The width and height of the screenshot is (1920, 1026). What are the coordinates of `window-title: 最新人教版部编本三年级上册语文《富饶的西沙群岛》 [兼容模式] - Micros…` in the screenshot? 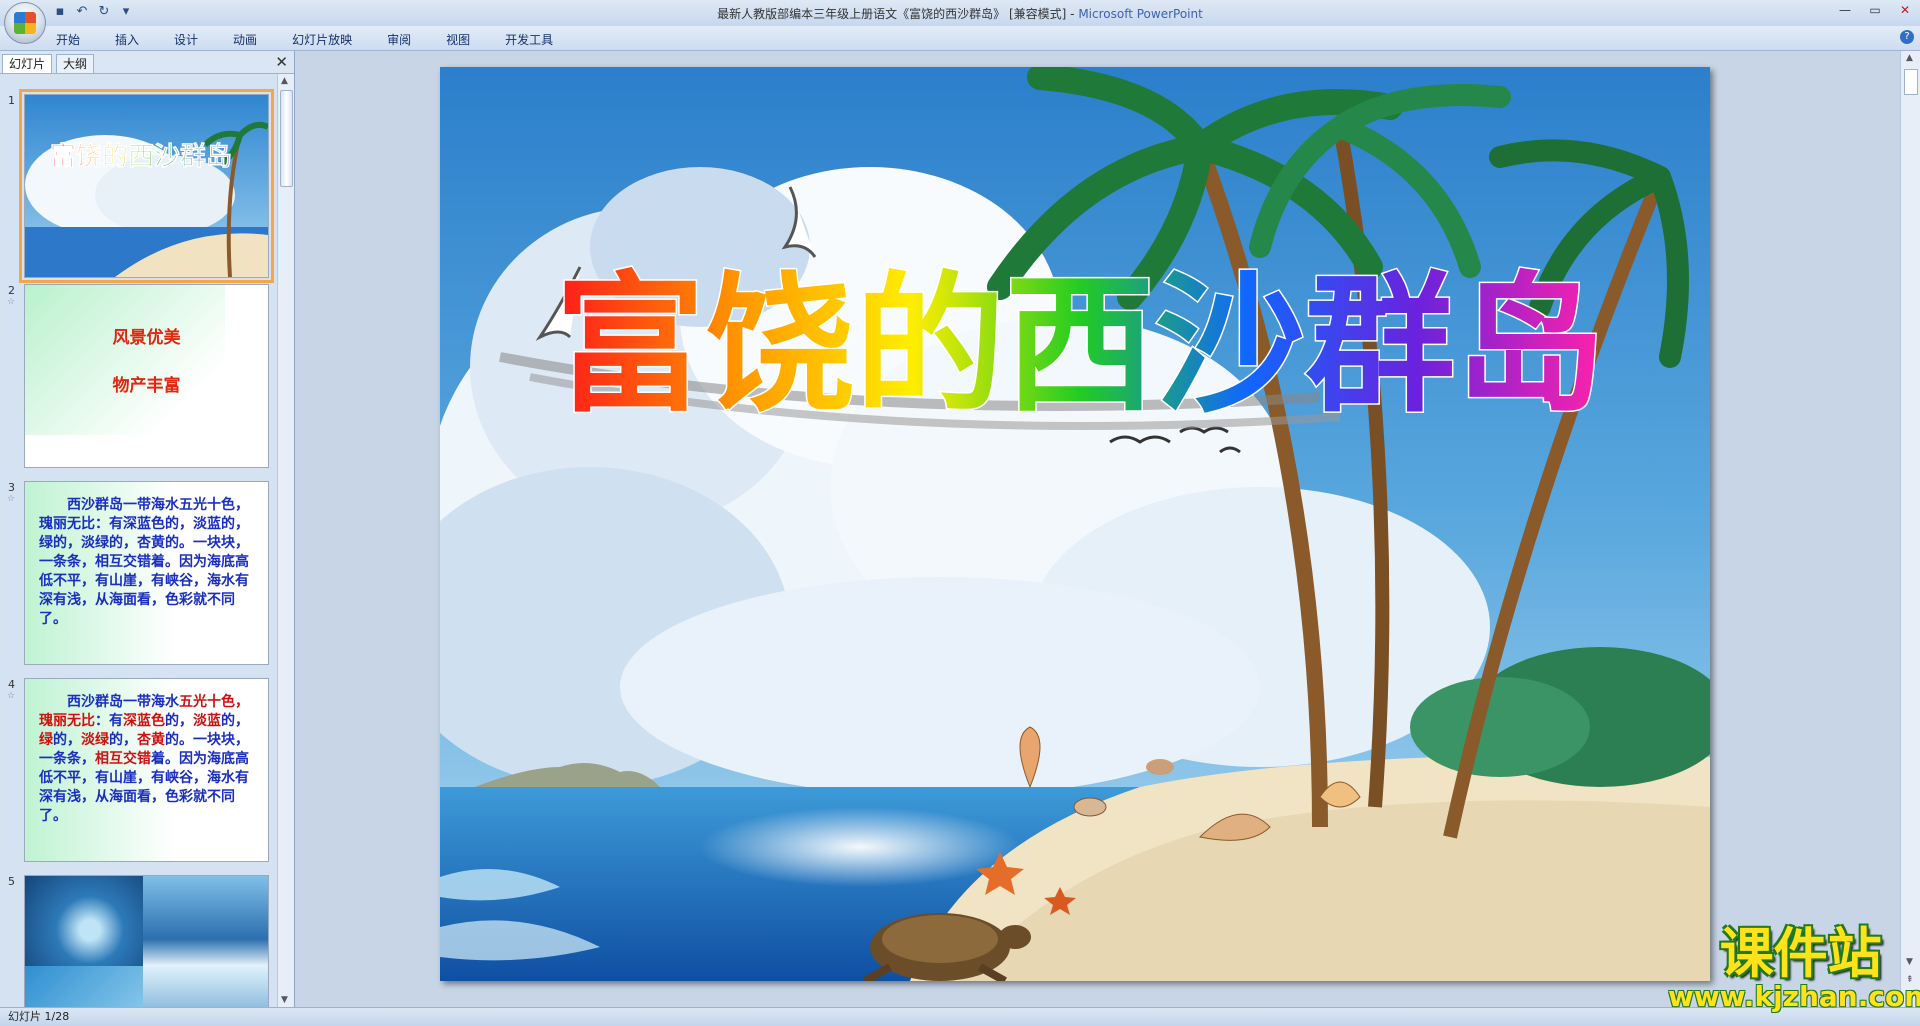 It's located at (960, 13).